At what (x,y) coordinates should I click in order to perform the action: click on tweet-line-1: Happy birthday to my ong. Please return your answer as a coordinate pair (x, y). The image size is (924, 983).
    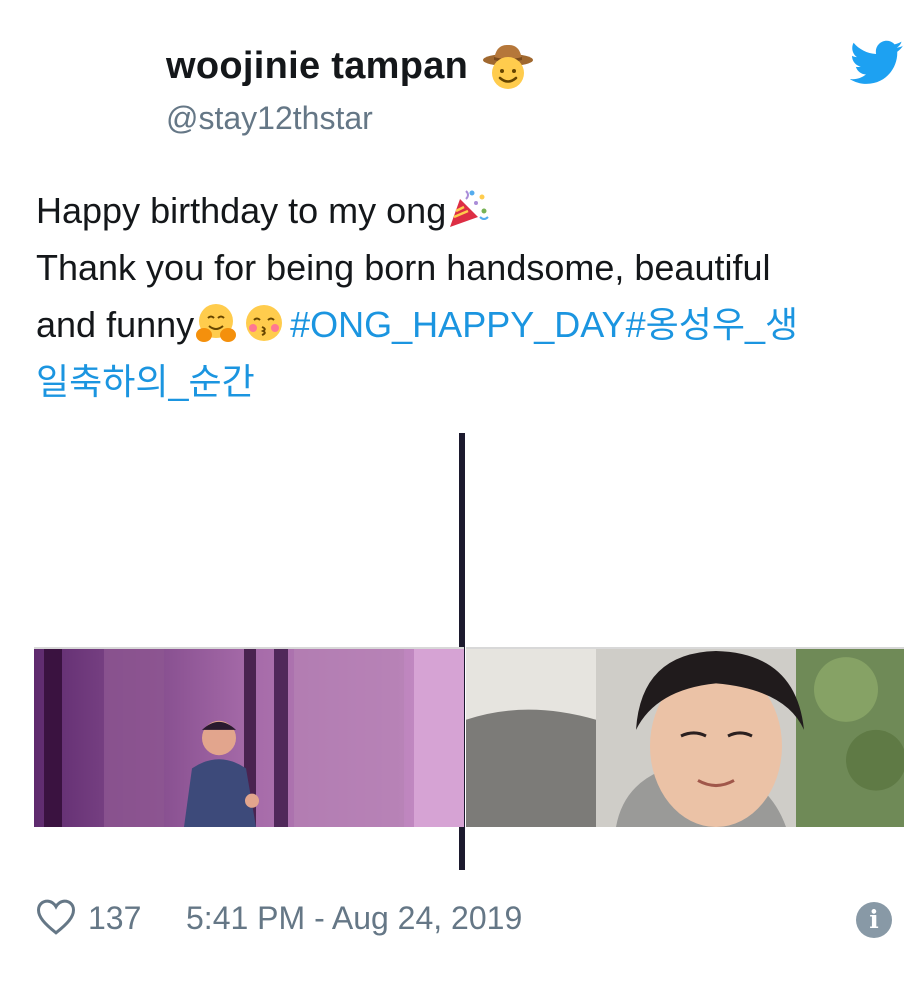
    Looking at the image, I should click on (466, 210).